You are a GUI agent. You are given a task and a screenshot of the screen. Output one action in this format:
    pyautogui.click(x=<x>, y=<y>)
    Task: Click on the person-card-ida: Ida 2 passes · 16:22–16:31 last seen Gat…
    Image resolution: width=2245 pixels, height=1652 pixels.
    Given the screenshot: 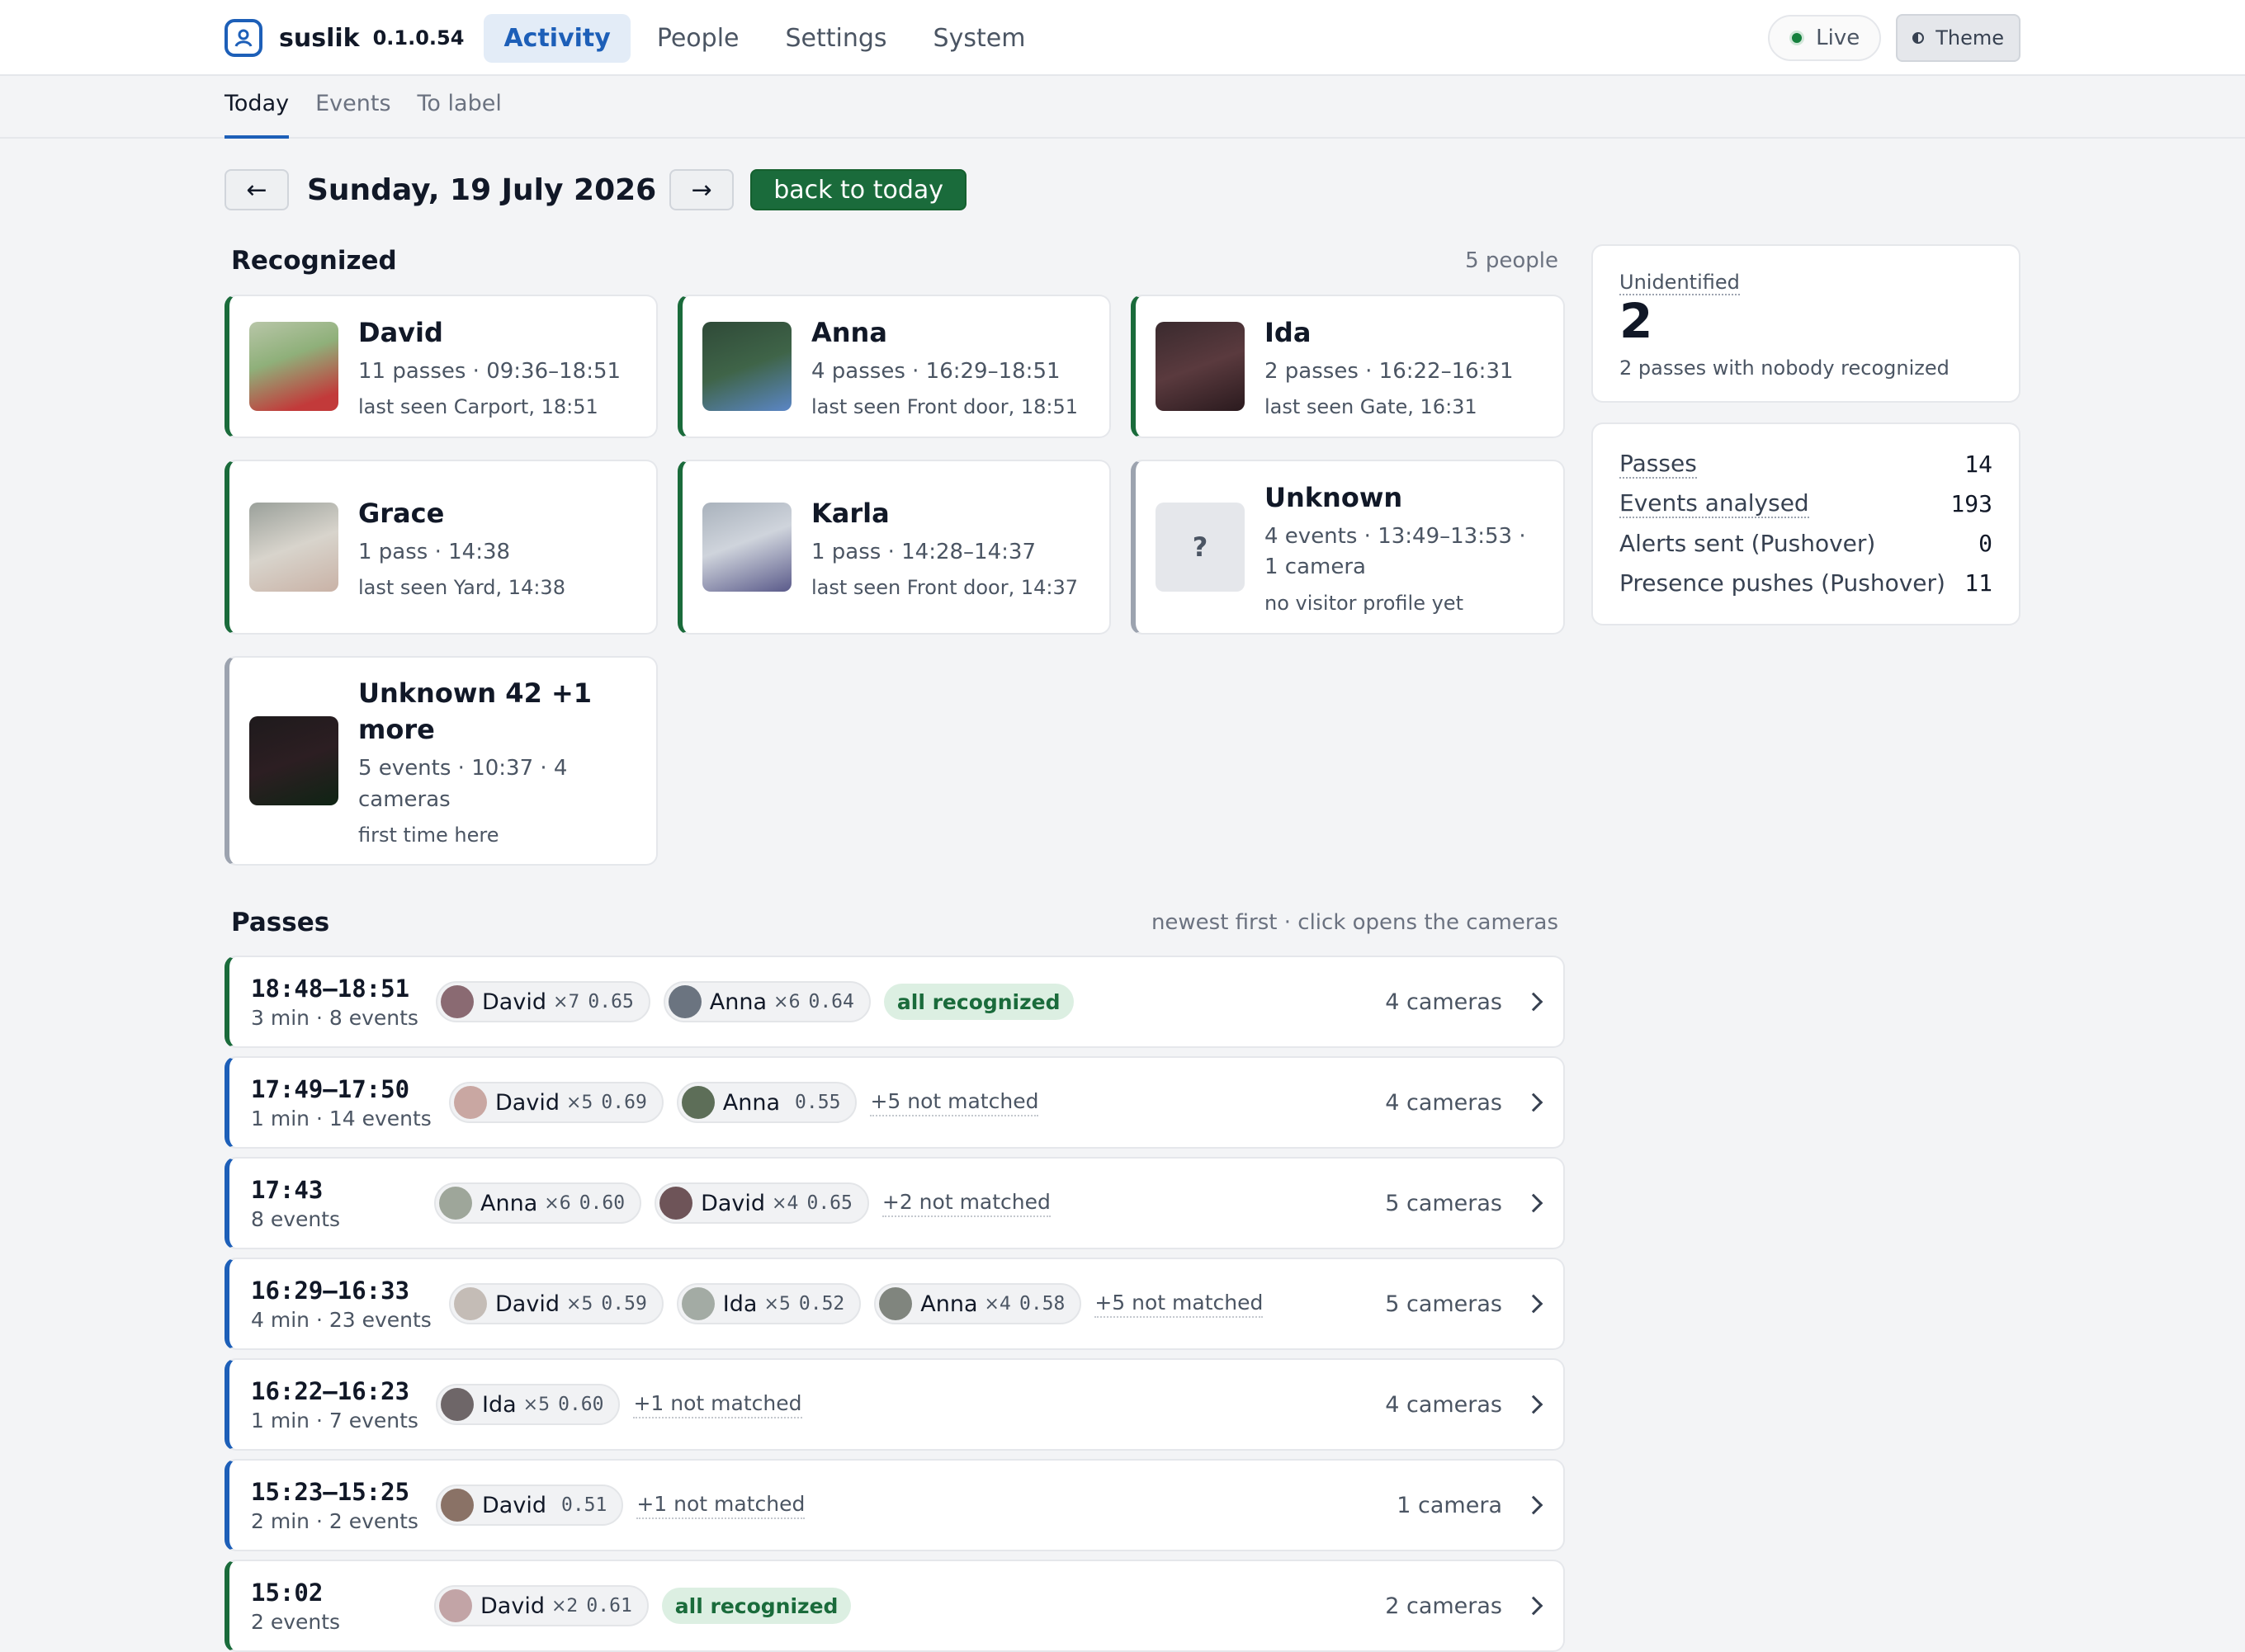 What is the action you would take?
    pyautogui.click(x=1348, y=367)
    